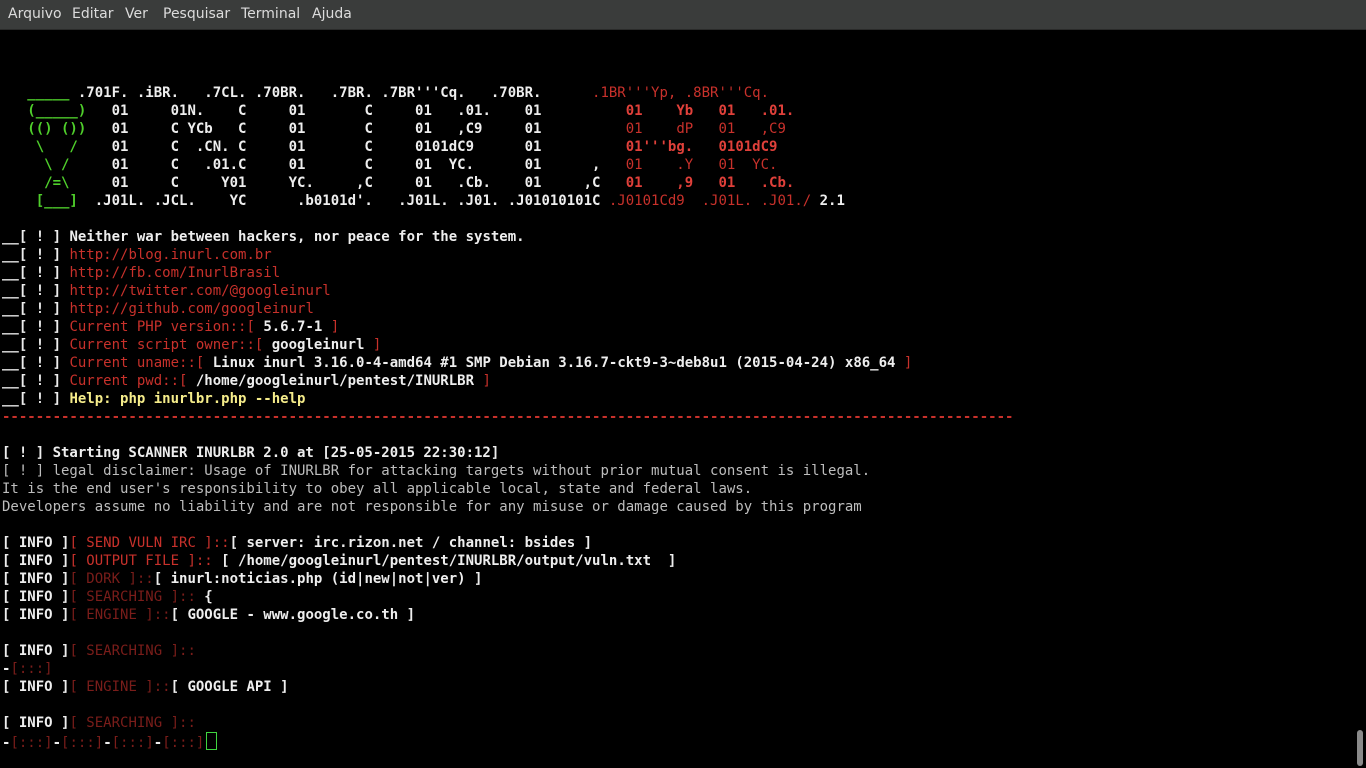  What do you see at coordinates (27, 669) in the screenshot?
I see `progress-line: -[:::]` at bounding box center [27, 669].